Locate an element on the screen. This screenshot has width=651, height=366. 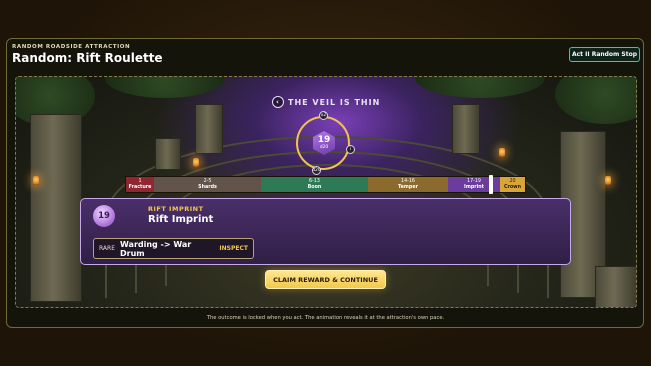
roll-result-marker is located at coordinates (491, 184).